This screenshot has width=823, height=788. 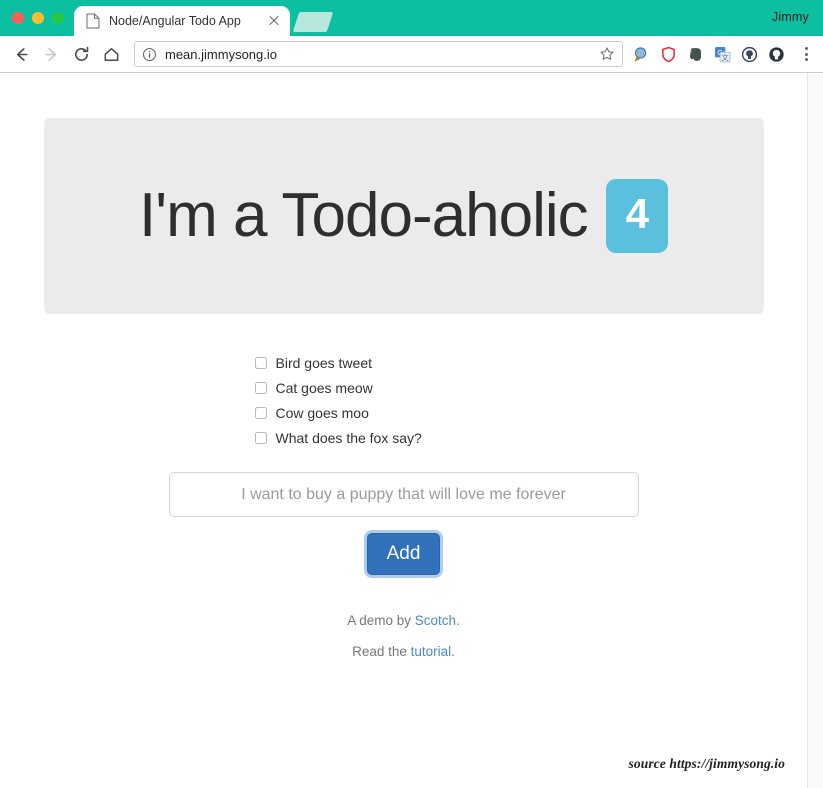 I want to click on todo-label: Bird goes tweet, so click(x=324, y=362).